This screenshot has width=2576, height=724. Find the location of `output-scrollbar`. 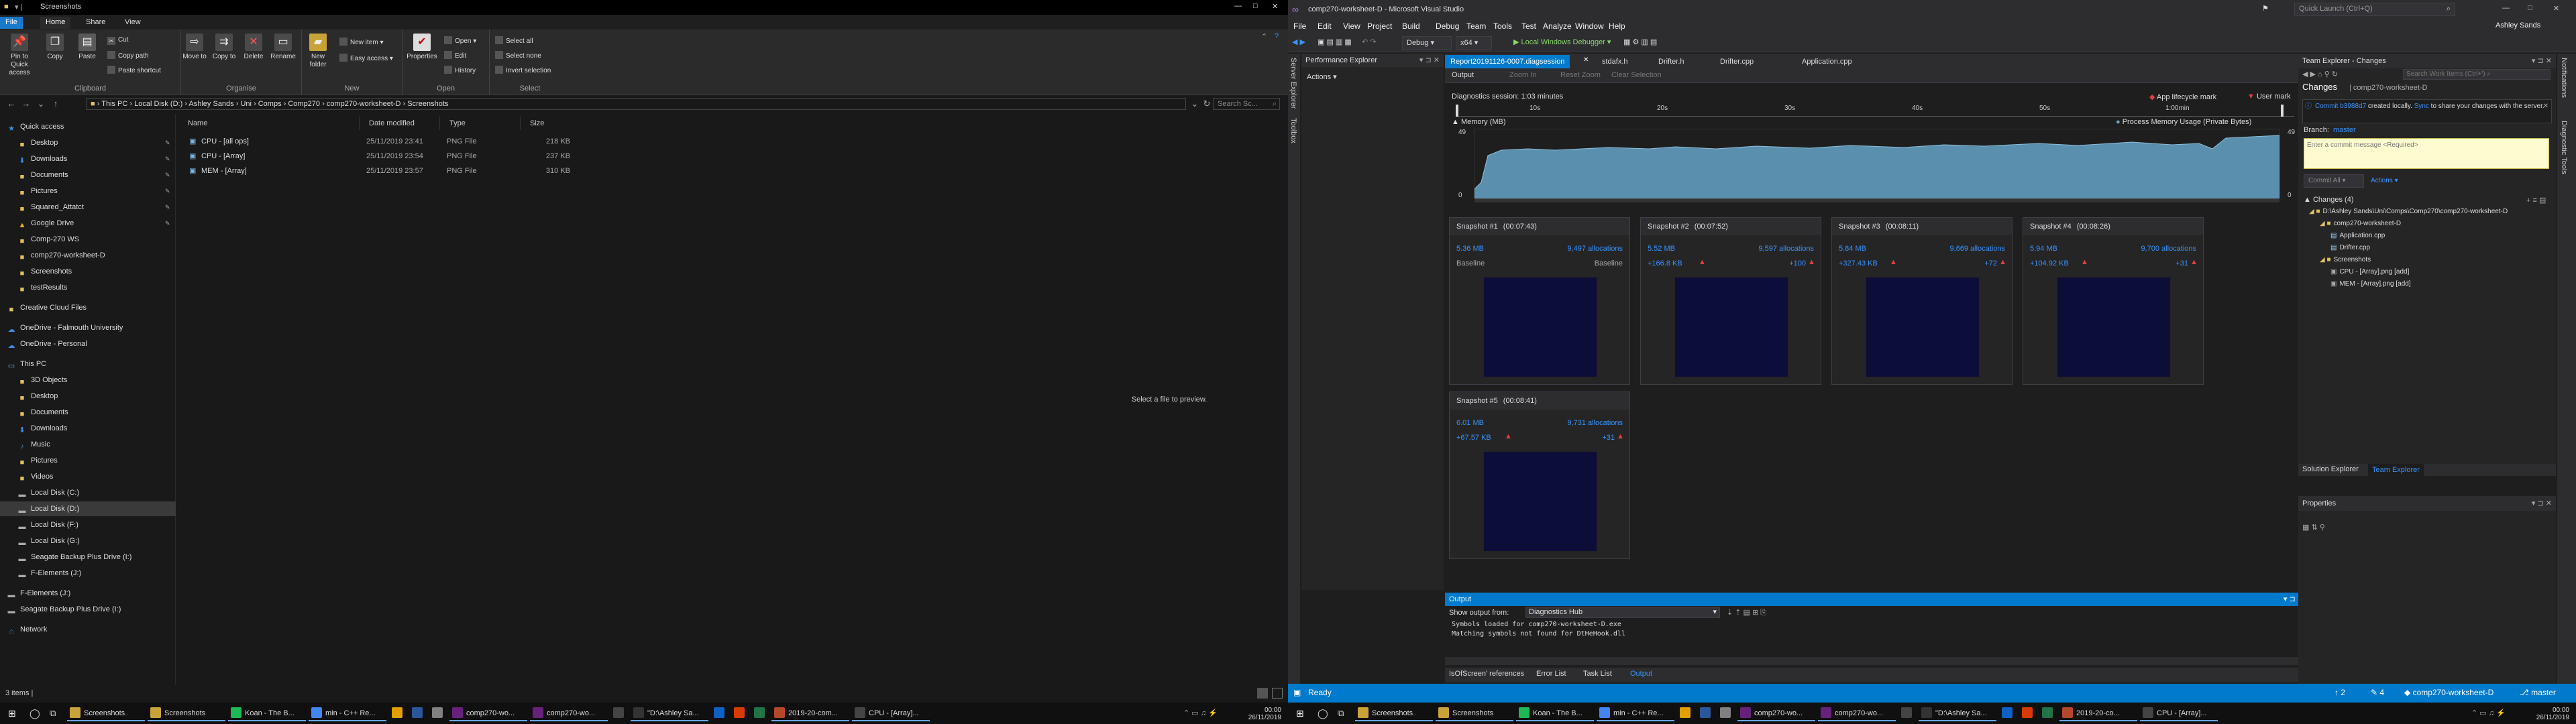

output-scrollbar is located at coordinates (1876, 661).